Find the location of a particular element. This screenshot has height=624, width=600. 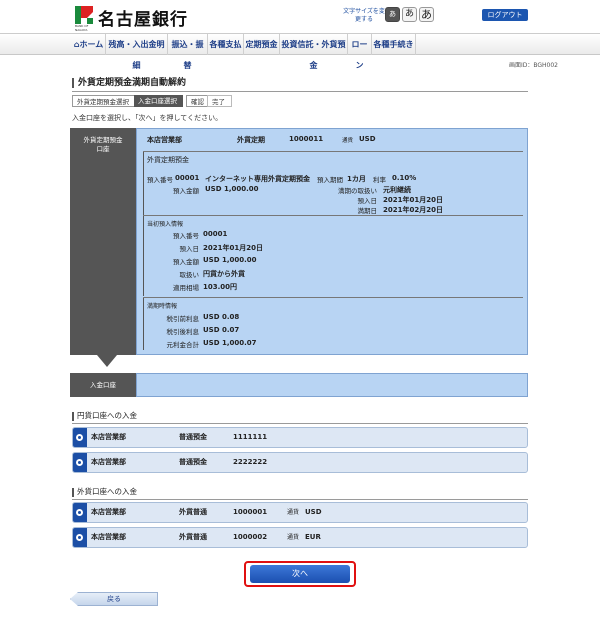

instruction-text: 入金口座を選択し、「次へ」を押してください。 is located at coordinates (147, 118).